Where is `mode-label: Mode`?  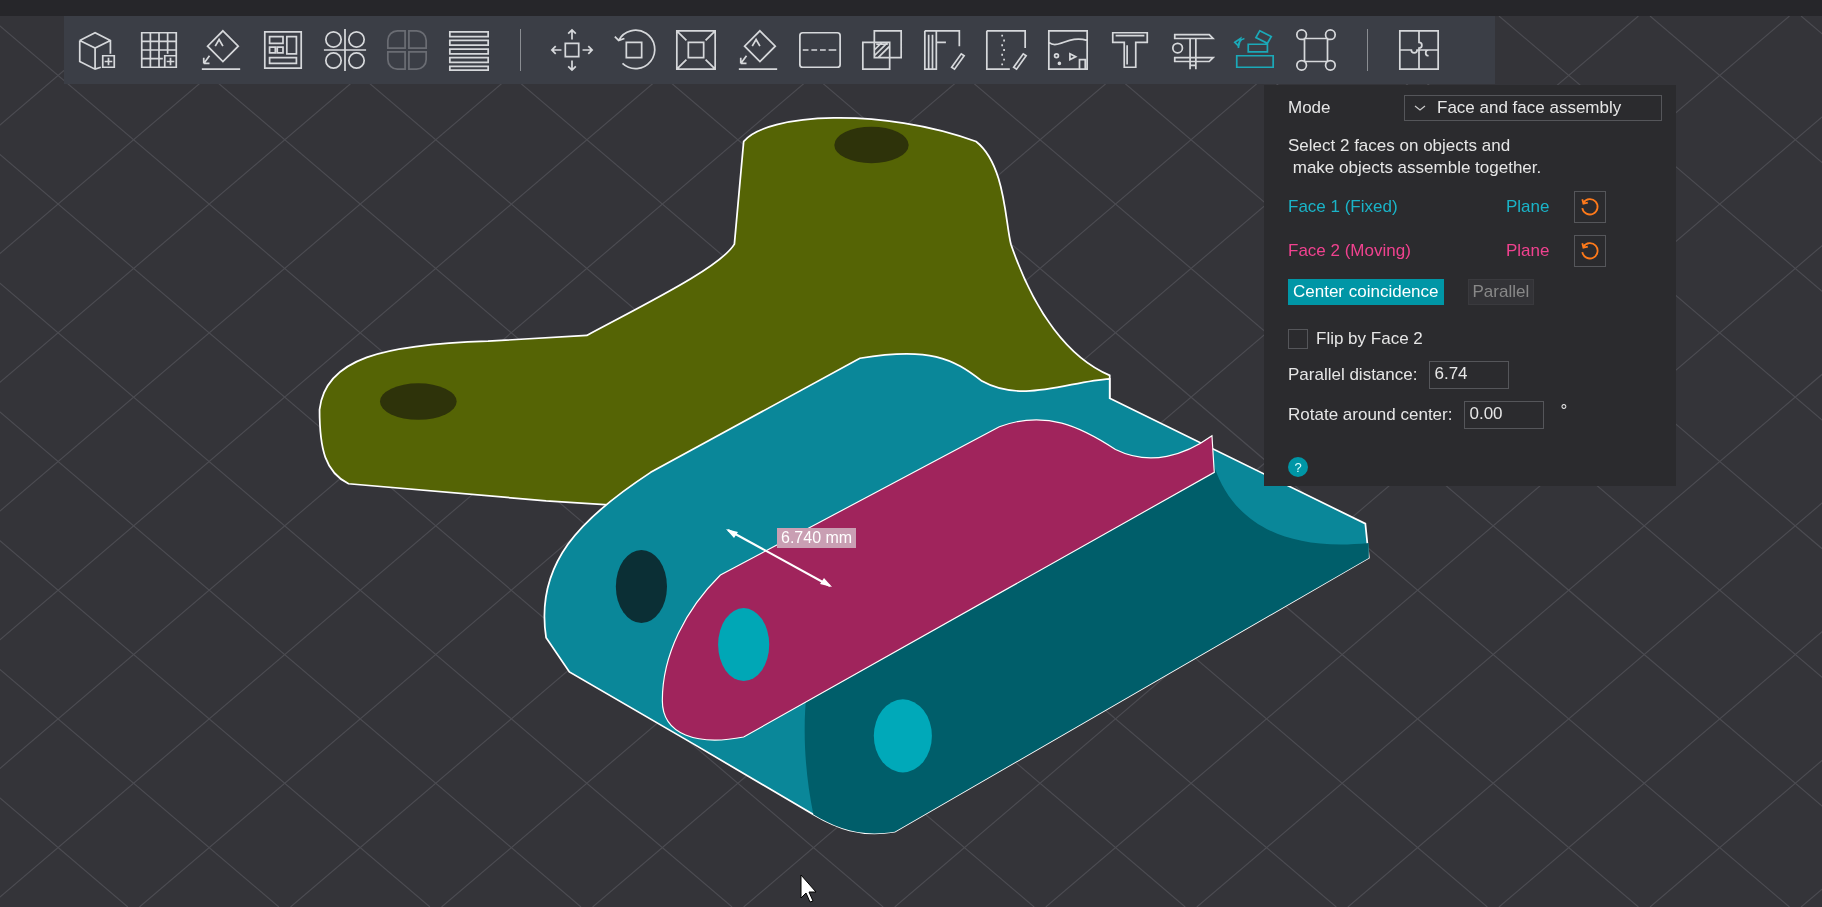
mode-label: Mode is located at coordinates (1309, 108).